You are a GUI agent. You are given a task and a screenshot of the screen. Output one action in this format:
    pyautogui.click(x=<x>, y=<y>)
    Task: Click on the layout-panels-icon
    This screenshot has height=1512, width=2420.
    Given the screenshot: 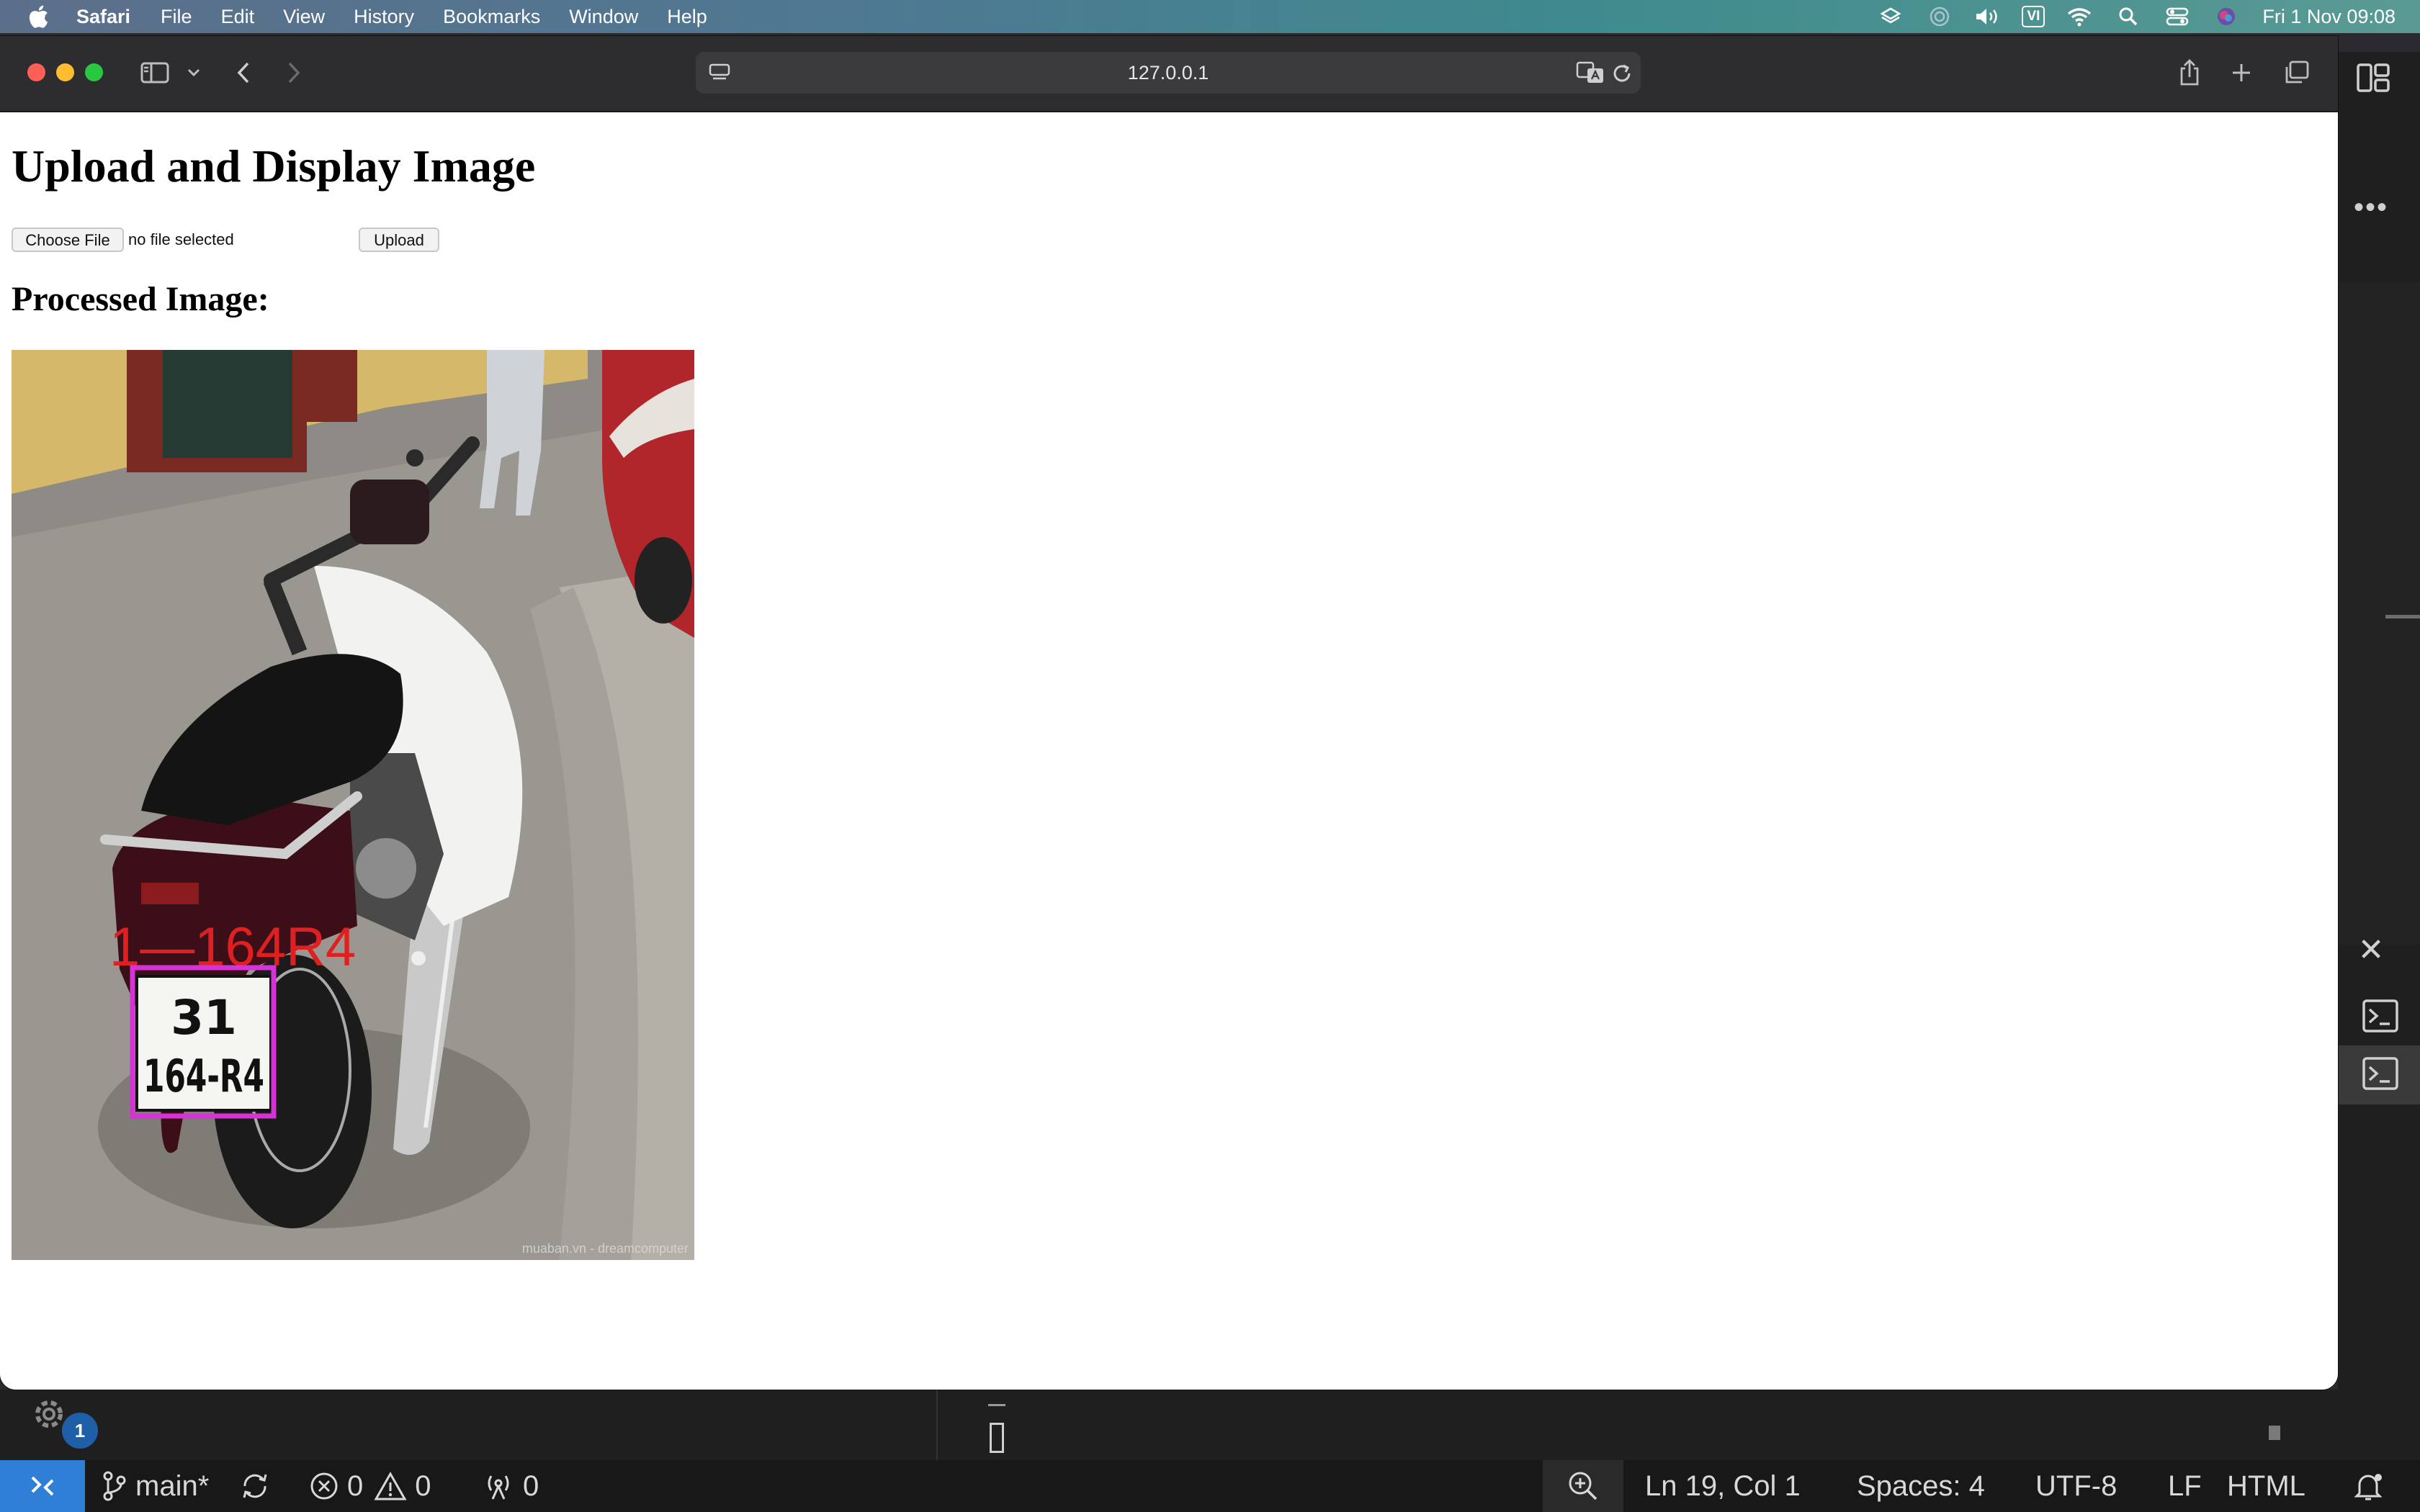 What is the action you would take?
    pyautogui.click(x=2373, y=78)
    